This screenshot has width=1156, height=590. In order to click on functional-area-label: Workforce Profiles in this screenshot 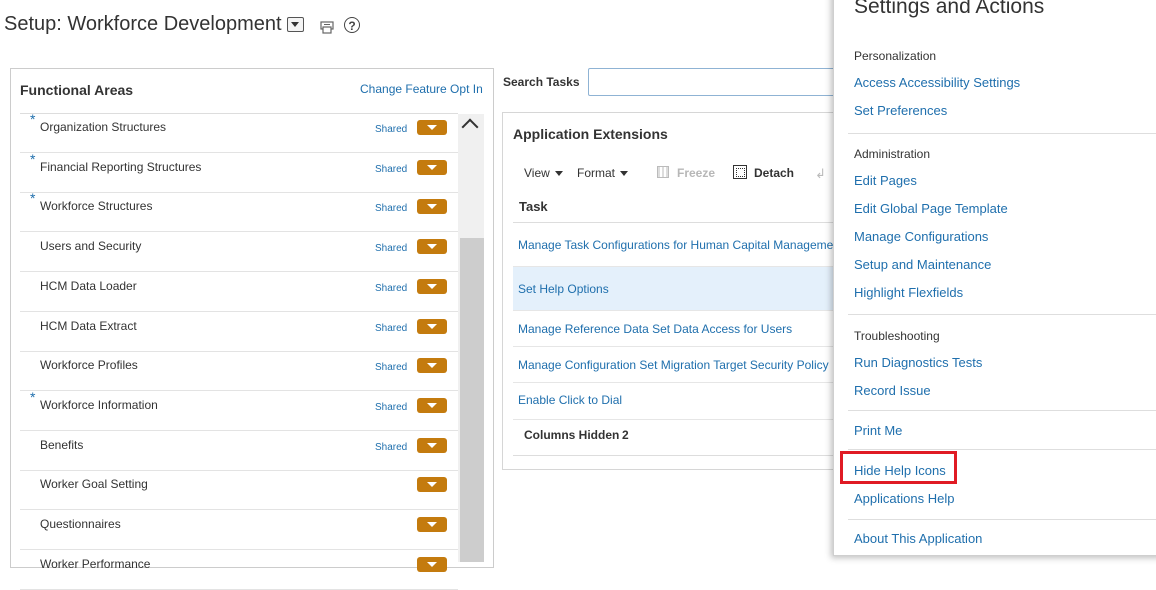, I will do `click(89, 365)`.